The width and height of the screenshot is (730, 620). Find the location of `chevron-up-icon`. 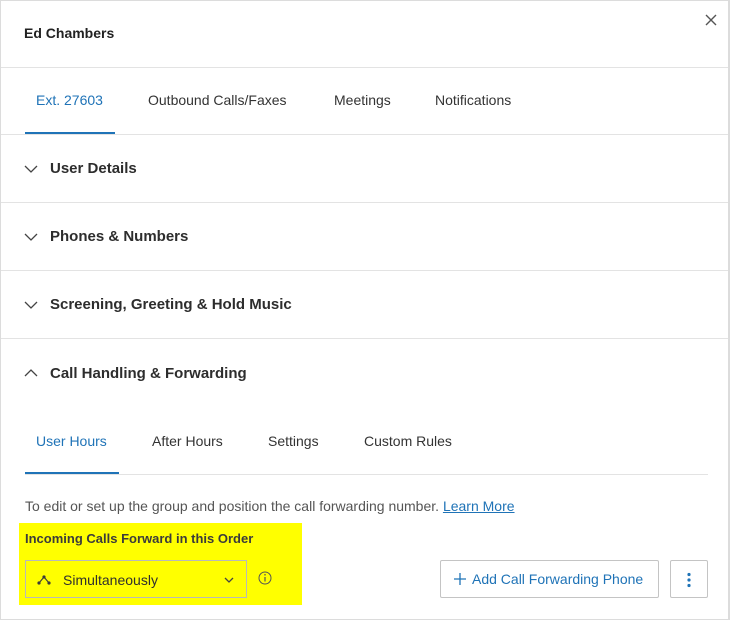

chevron-up-icon is located at coordinates (31, 373).